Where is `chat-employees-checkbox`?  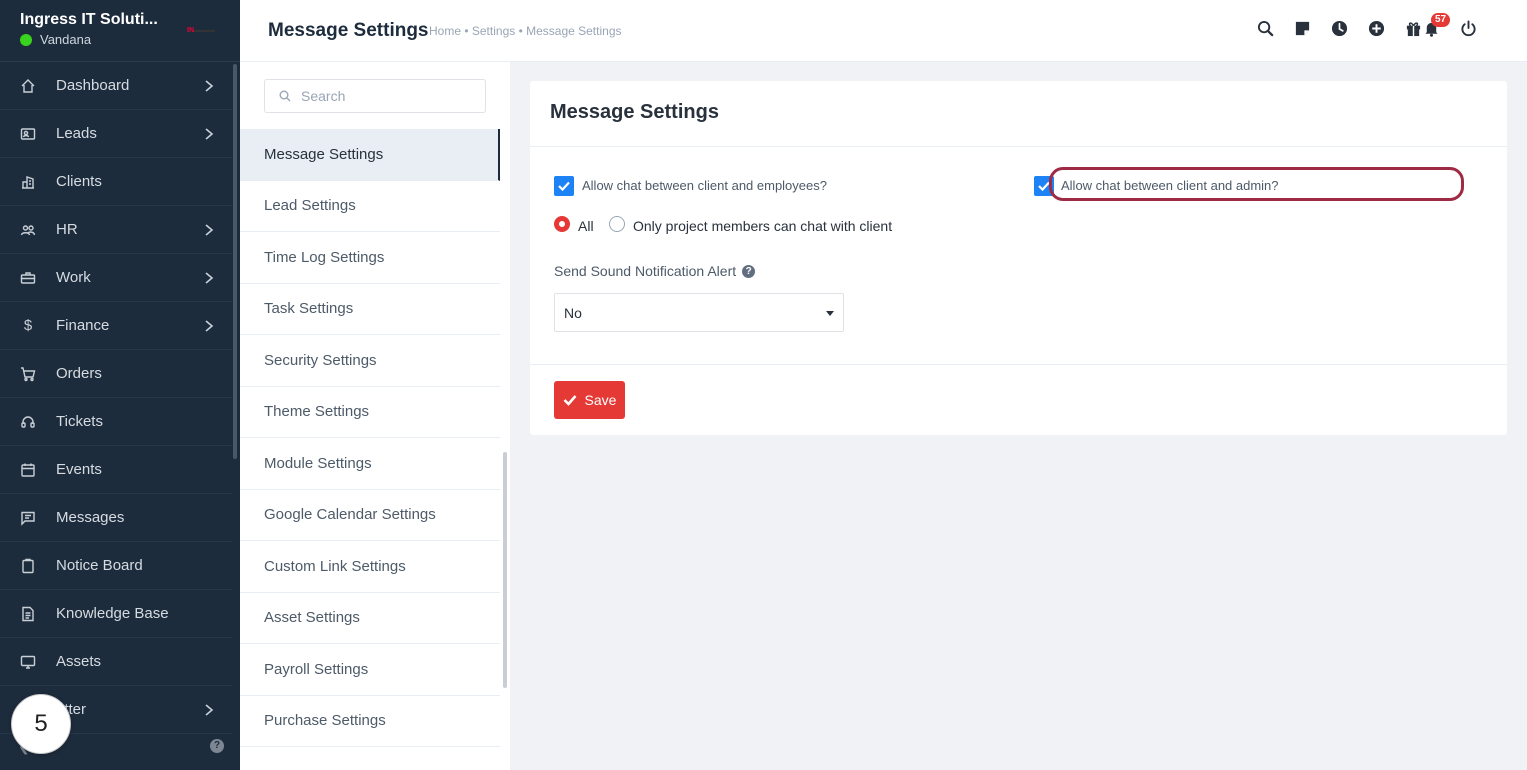
chat-employees-checkbox is located at coordinates (564, 186).